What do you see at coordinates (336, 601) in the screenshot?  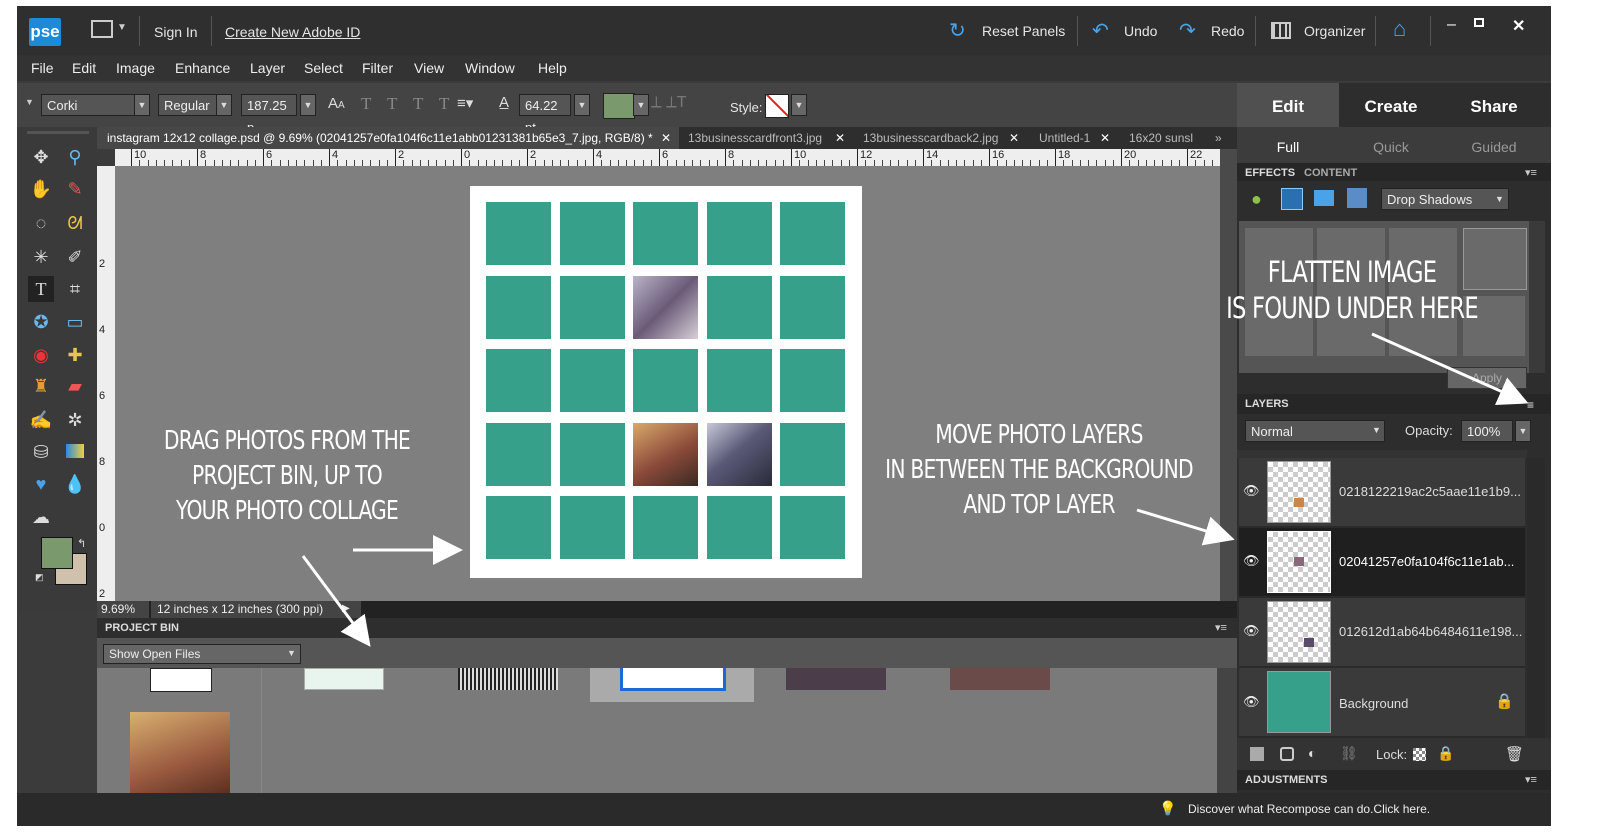 I see `arrow-to-project-bin` at bounding box center [336, 601].